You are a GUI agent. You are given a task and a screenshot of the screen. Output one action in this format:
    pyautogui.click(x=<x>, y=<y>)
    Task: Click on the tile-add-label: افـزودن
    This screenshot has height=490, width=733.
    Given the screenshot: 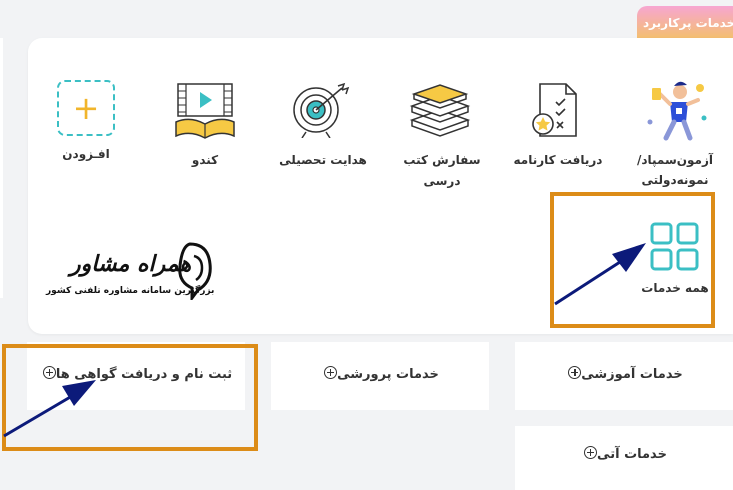 What is the action you would take?
    pyautogui.click(x=86, y=154)
    